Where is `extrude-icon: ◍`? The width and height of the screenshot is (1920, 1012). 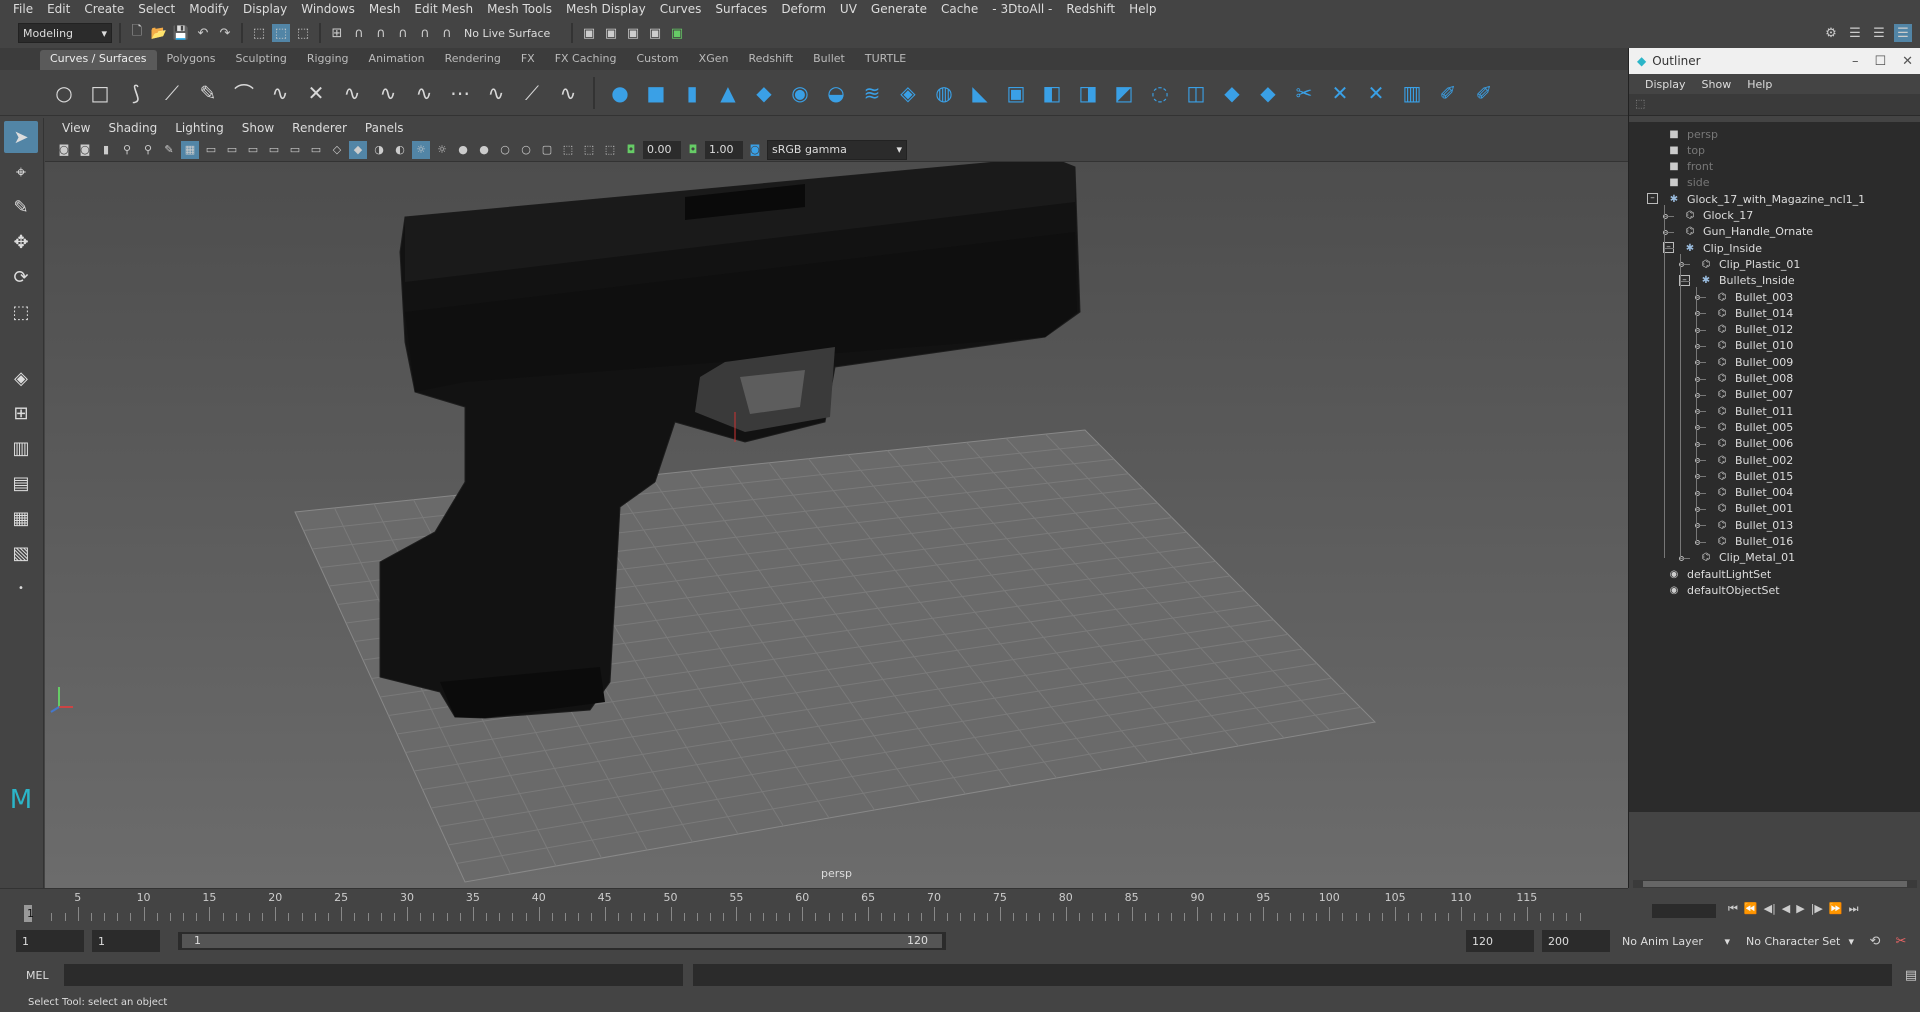
extrude-icon: ◍ is located at coordinates (944, 93).